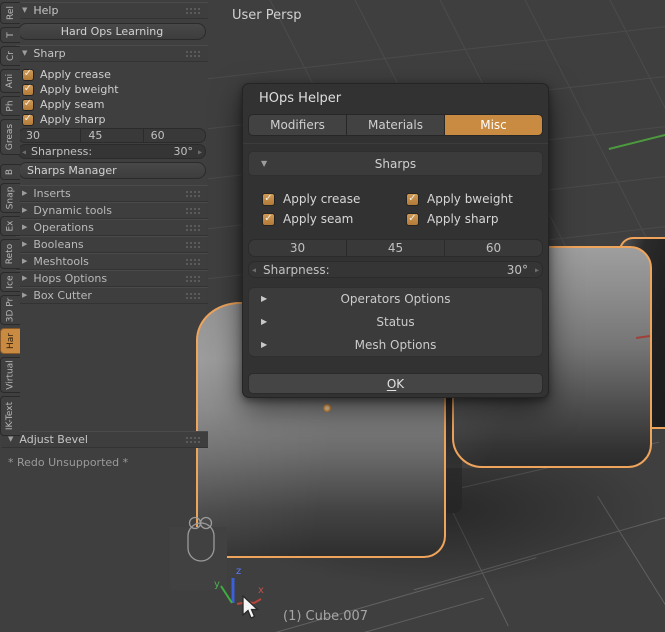  I want to click on tab-hard-ops: Har, so click(10, 341).